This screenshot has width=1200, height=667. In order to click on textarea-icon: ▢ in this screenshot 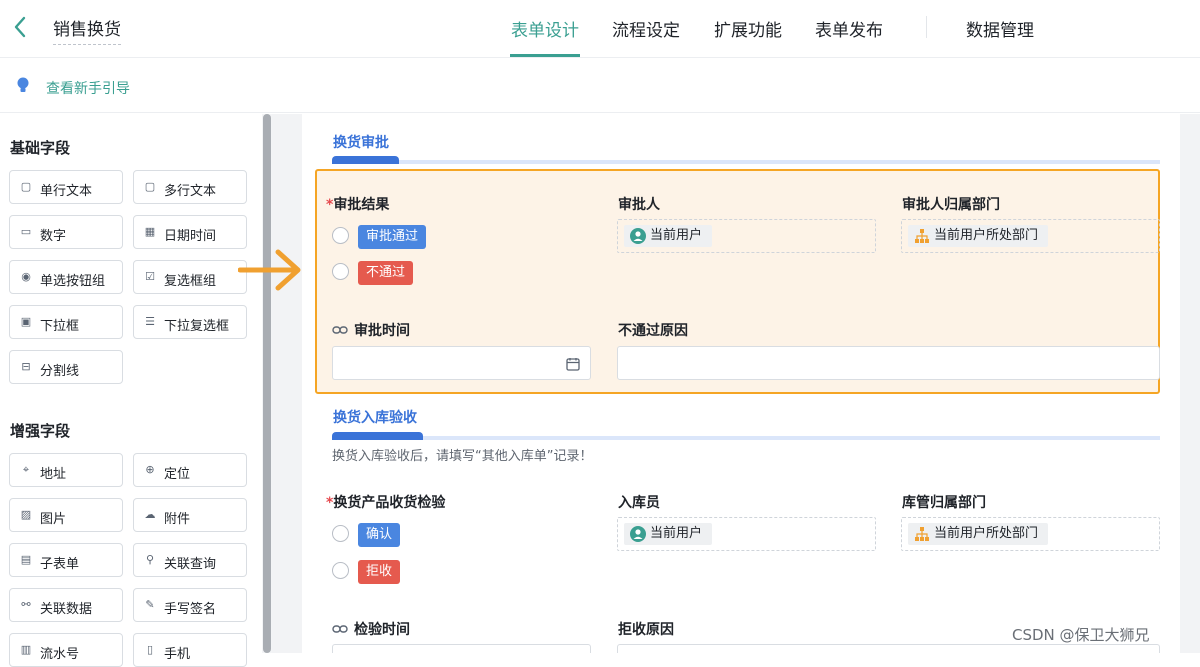, I will do `click(150, 186)`.